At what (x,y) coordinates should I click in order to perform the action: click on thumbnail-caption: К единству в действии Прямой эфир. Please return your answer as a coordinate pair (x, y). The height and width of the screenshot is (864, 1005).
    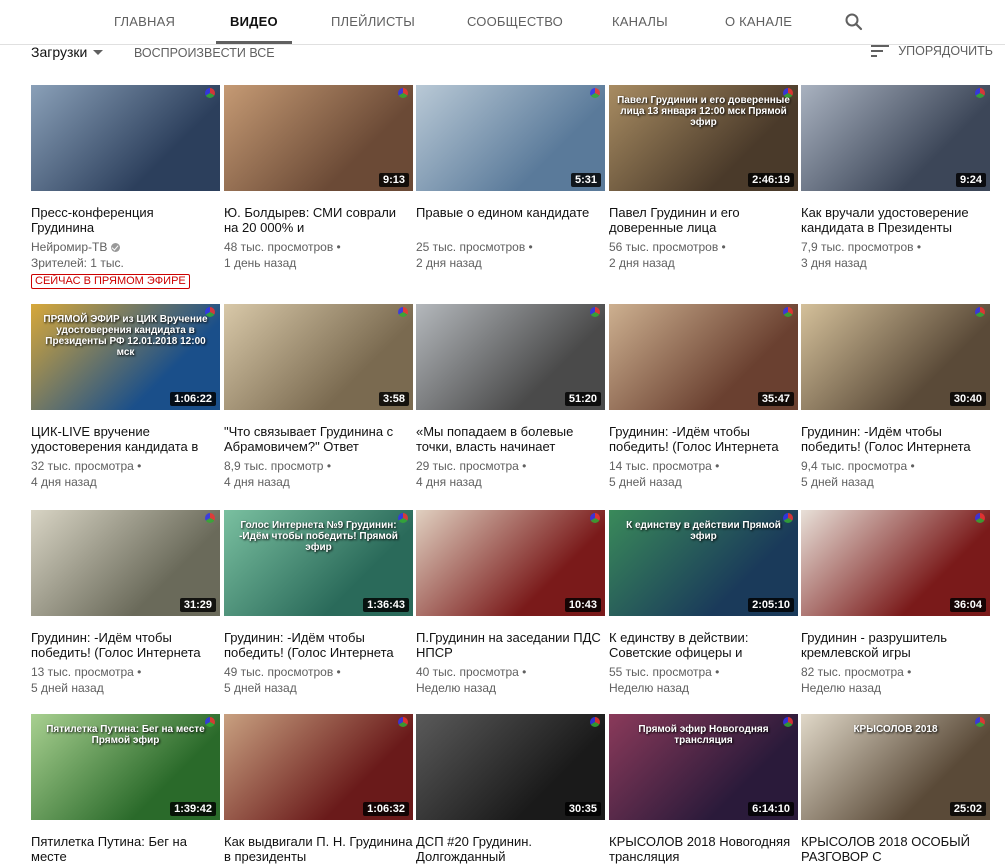
    Looking at the image, I should click on (703, 531).